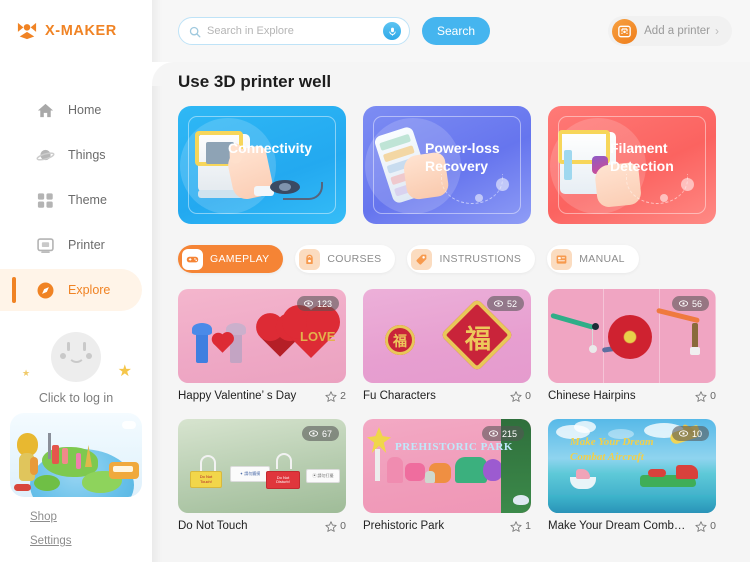 This screenshot has height=562, width=750. Describe the element at coordinates (696, 433) in the screenshot. I see `view-count: 10` at that location.